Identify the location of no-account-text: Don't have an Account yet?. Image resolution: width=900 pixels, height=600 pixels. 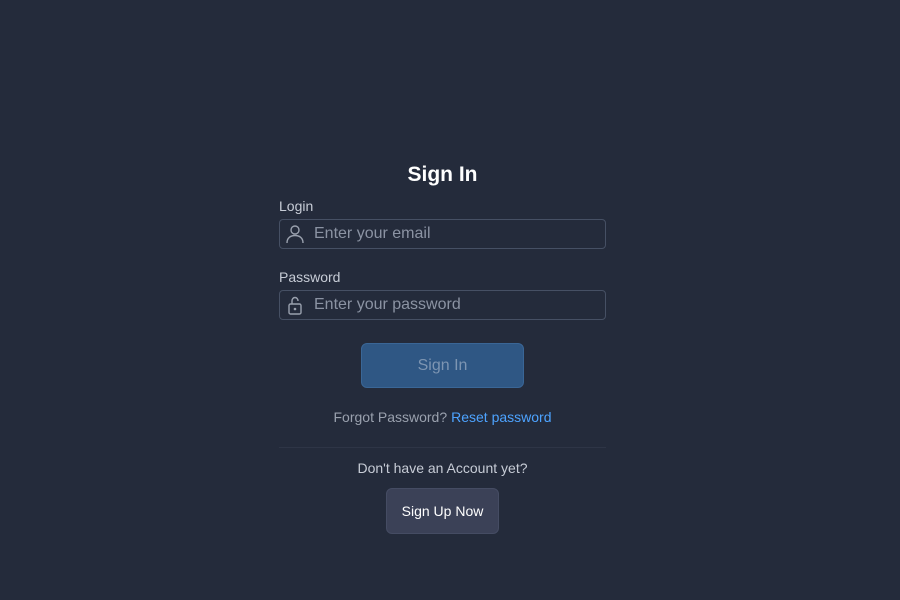
(442, 468).